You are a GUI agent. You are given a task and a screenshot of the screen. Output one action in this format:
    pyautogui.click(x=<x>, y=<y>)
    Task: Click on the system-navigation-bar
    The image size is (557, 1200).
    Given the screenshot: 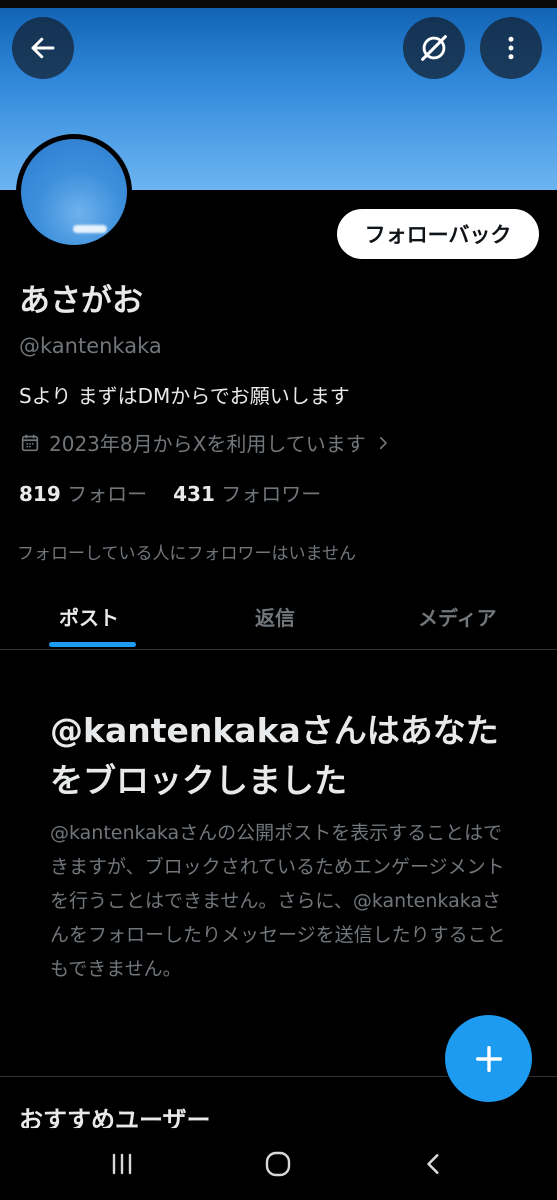 What is the action you would take?
    pyautogui.click(x=278, y=1164)
    